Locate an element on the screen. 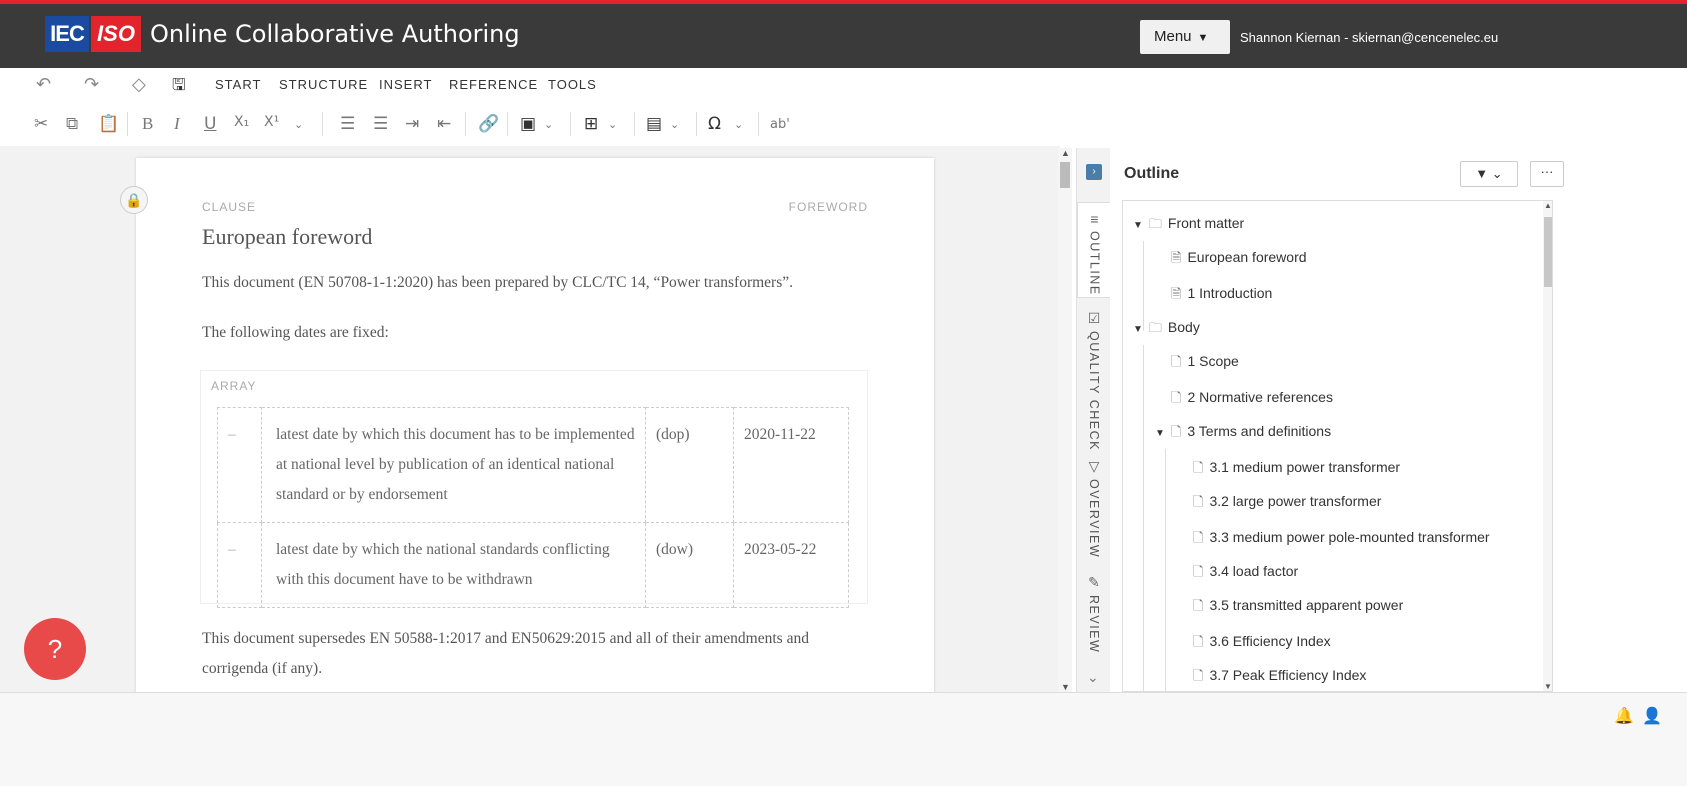 This screenshot has width=1687, height=786. tab-tools: TOOLS is located at coordinates (572, 84).